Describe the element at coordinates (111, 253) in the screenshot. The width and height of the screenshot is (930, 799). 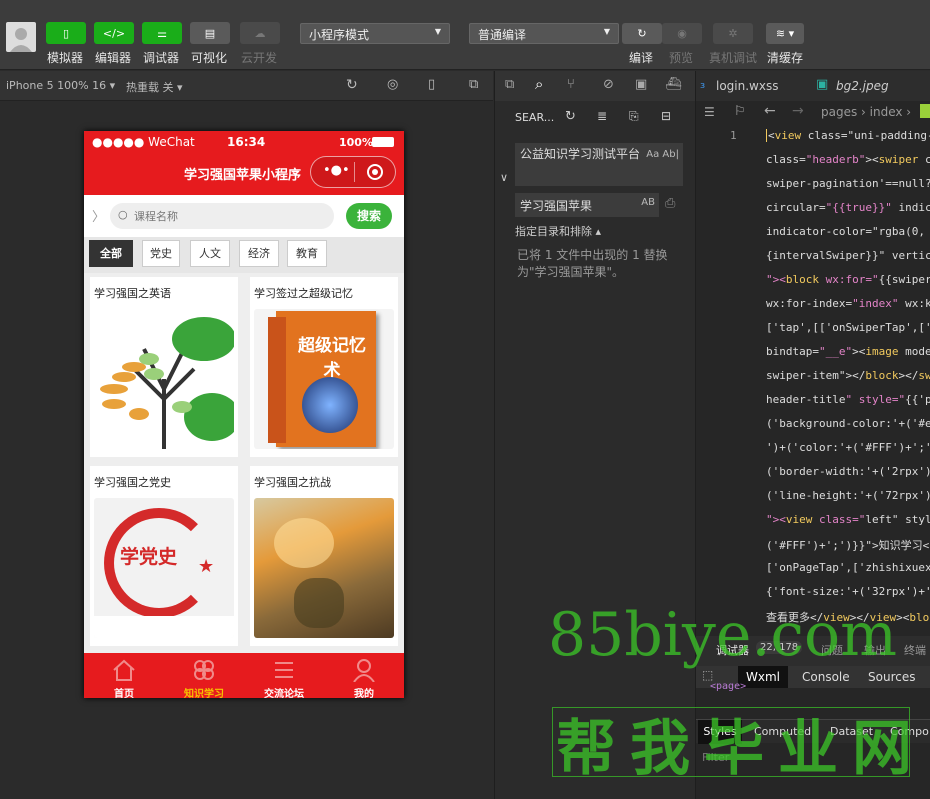
I see `category-all: 全部` at that location.